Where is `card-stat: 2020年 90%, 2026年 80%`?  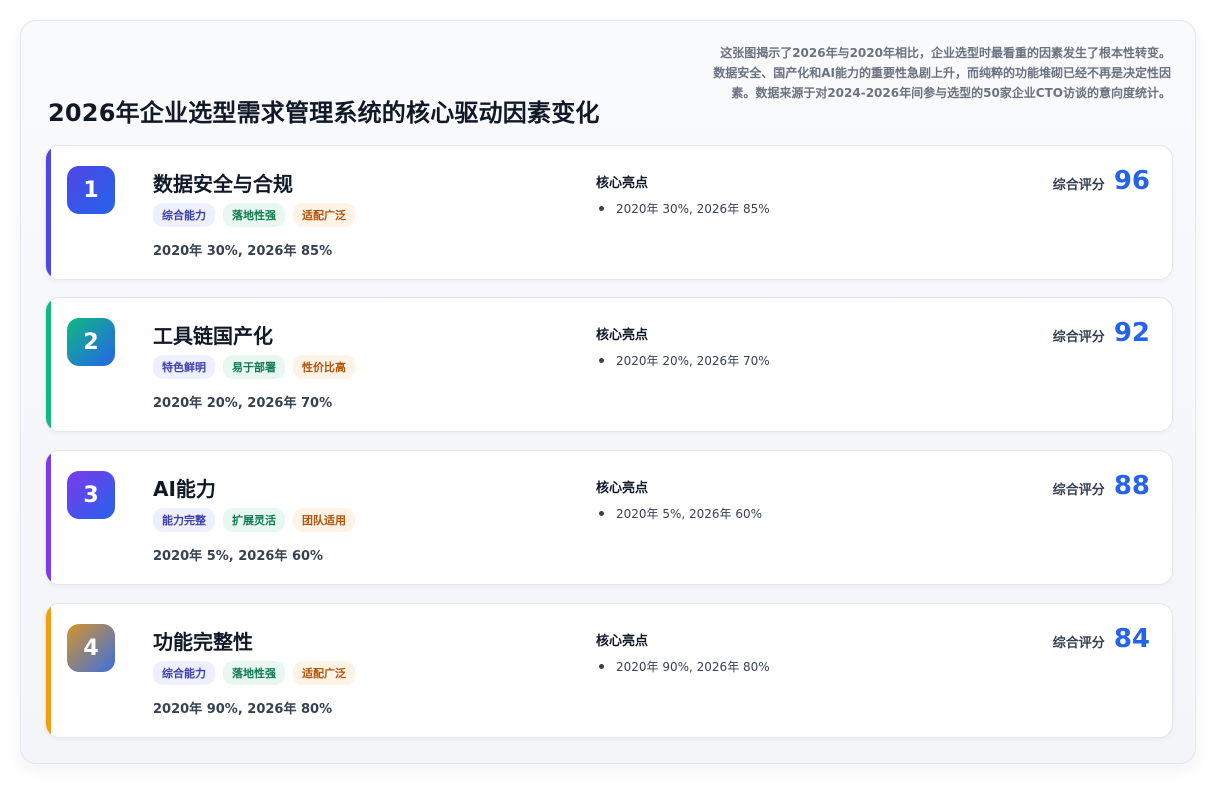 card-stat: 2020年 90%, 2026年 80% is located at coordinates (243, 709).